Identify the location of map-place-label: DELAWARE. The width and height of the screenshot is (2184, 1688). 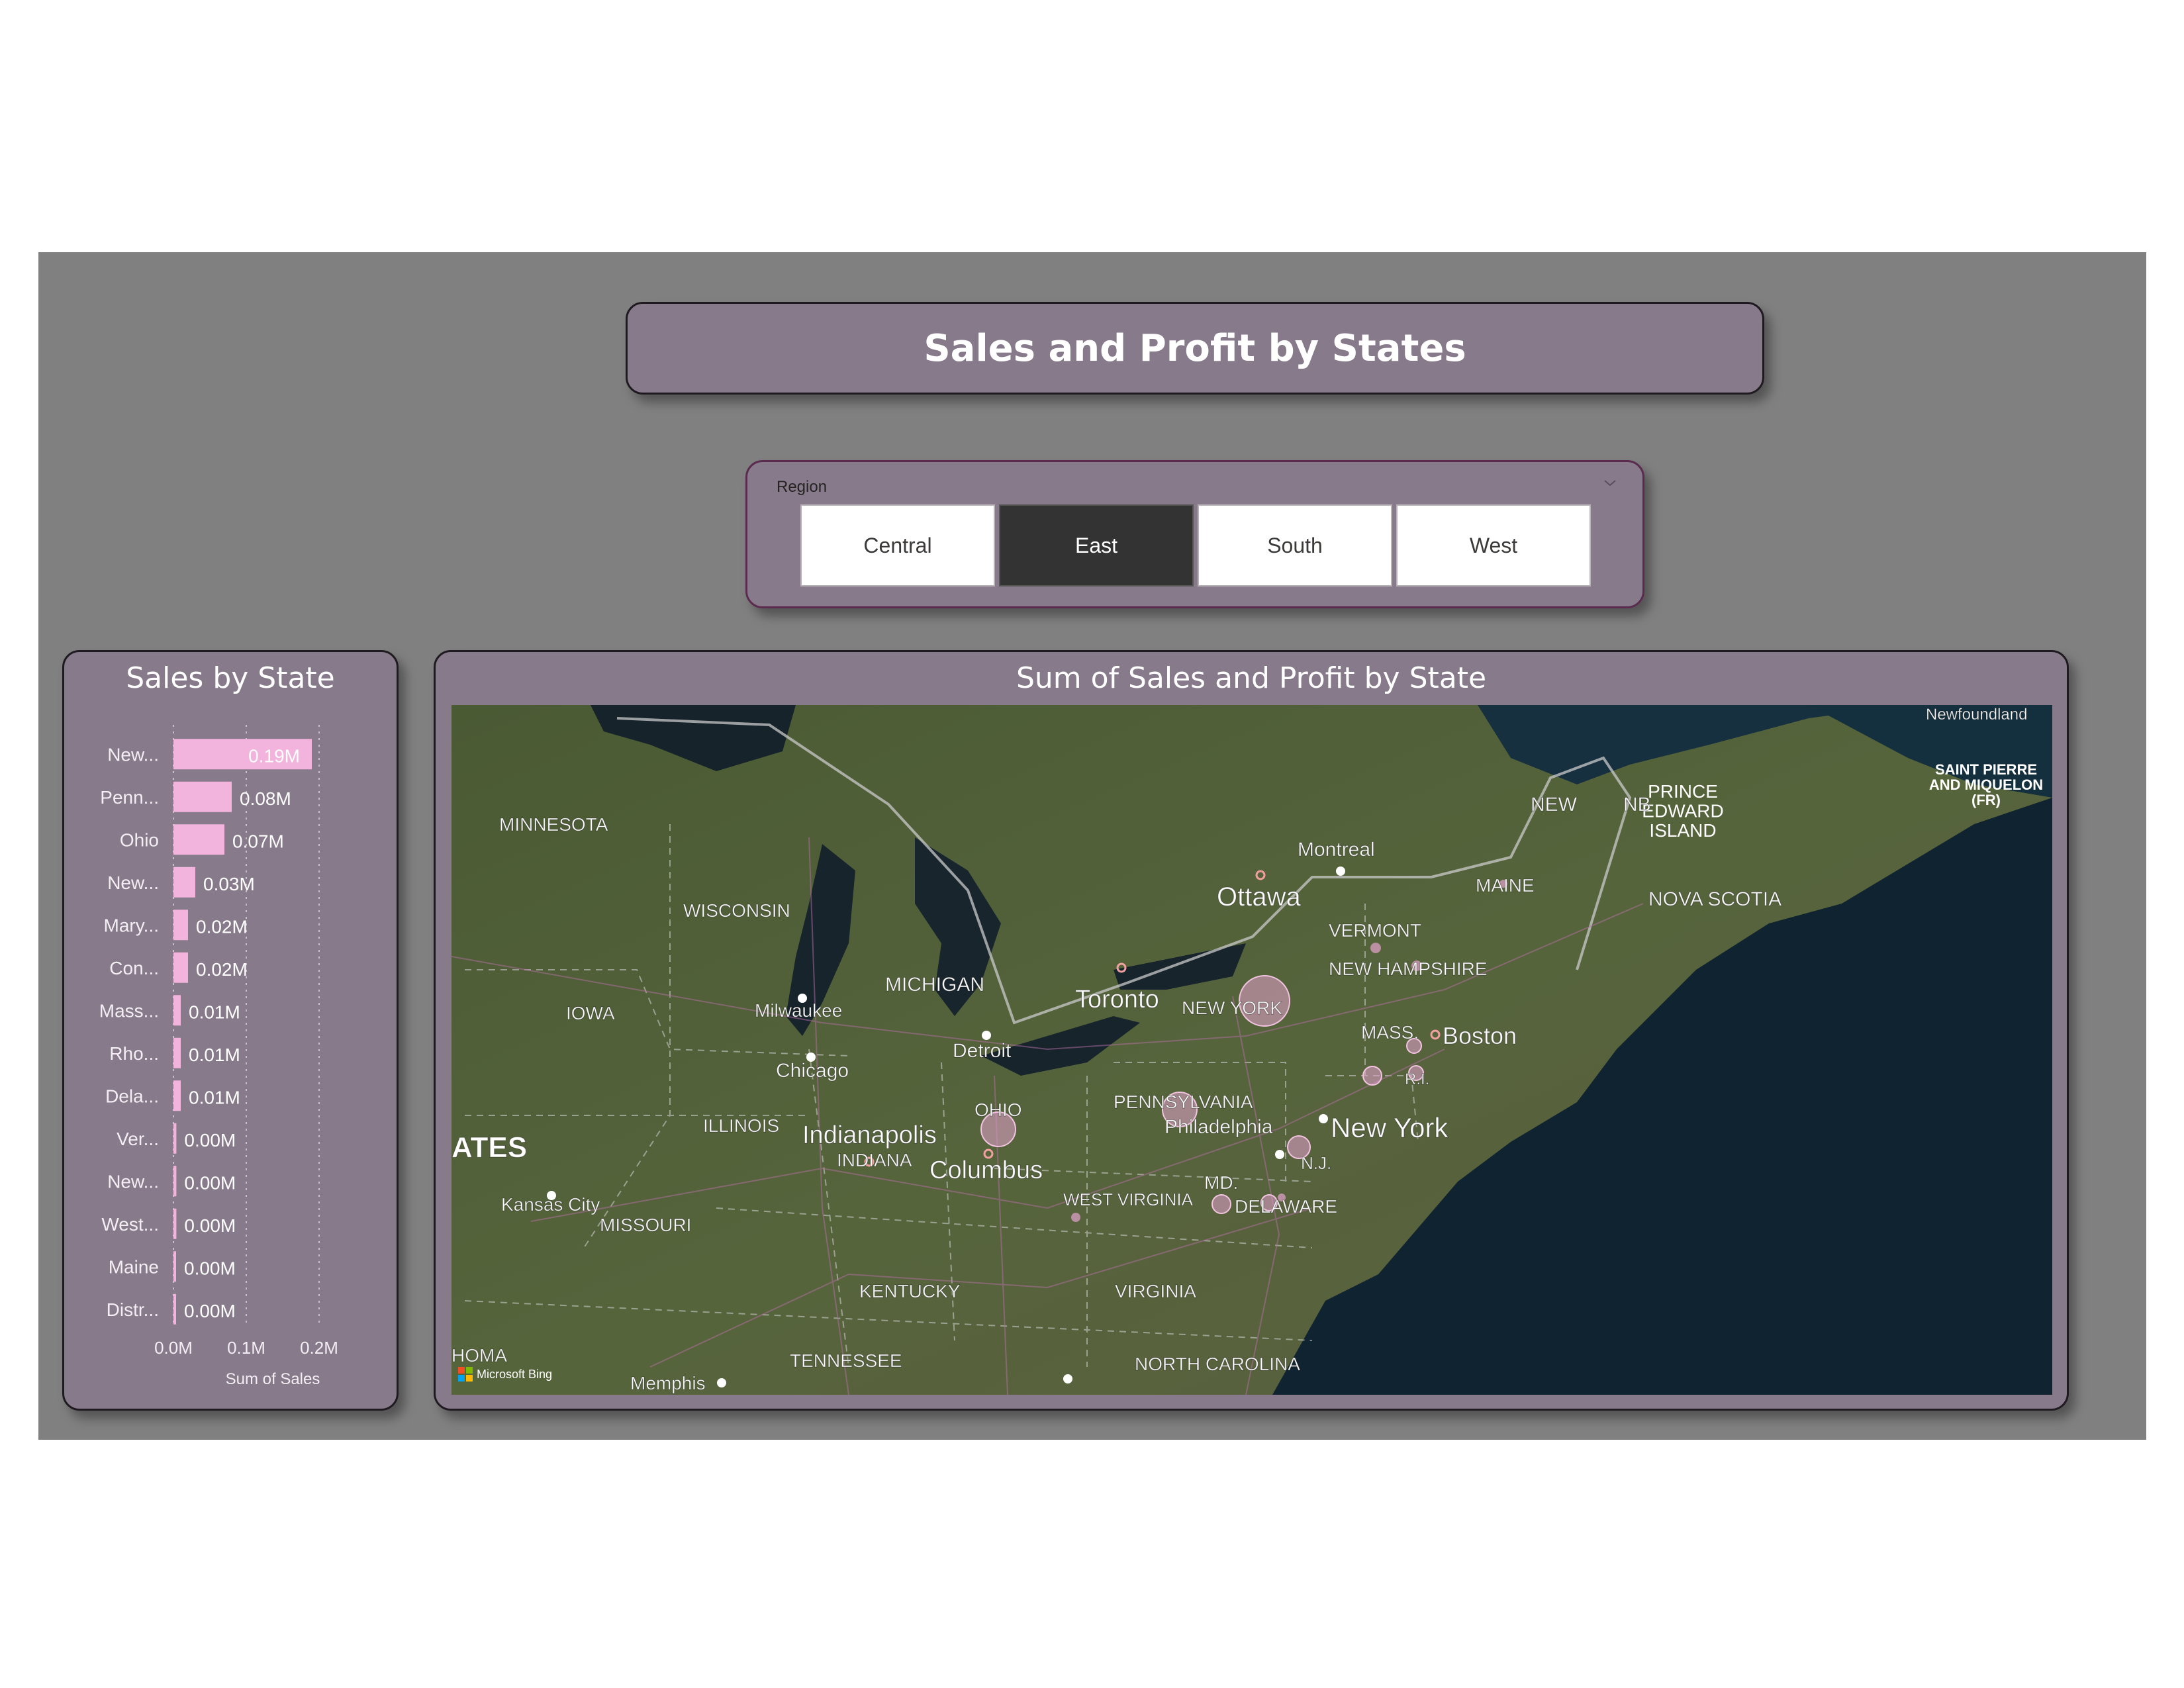
(1286, 1206).